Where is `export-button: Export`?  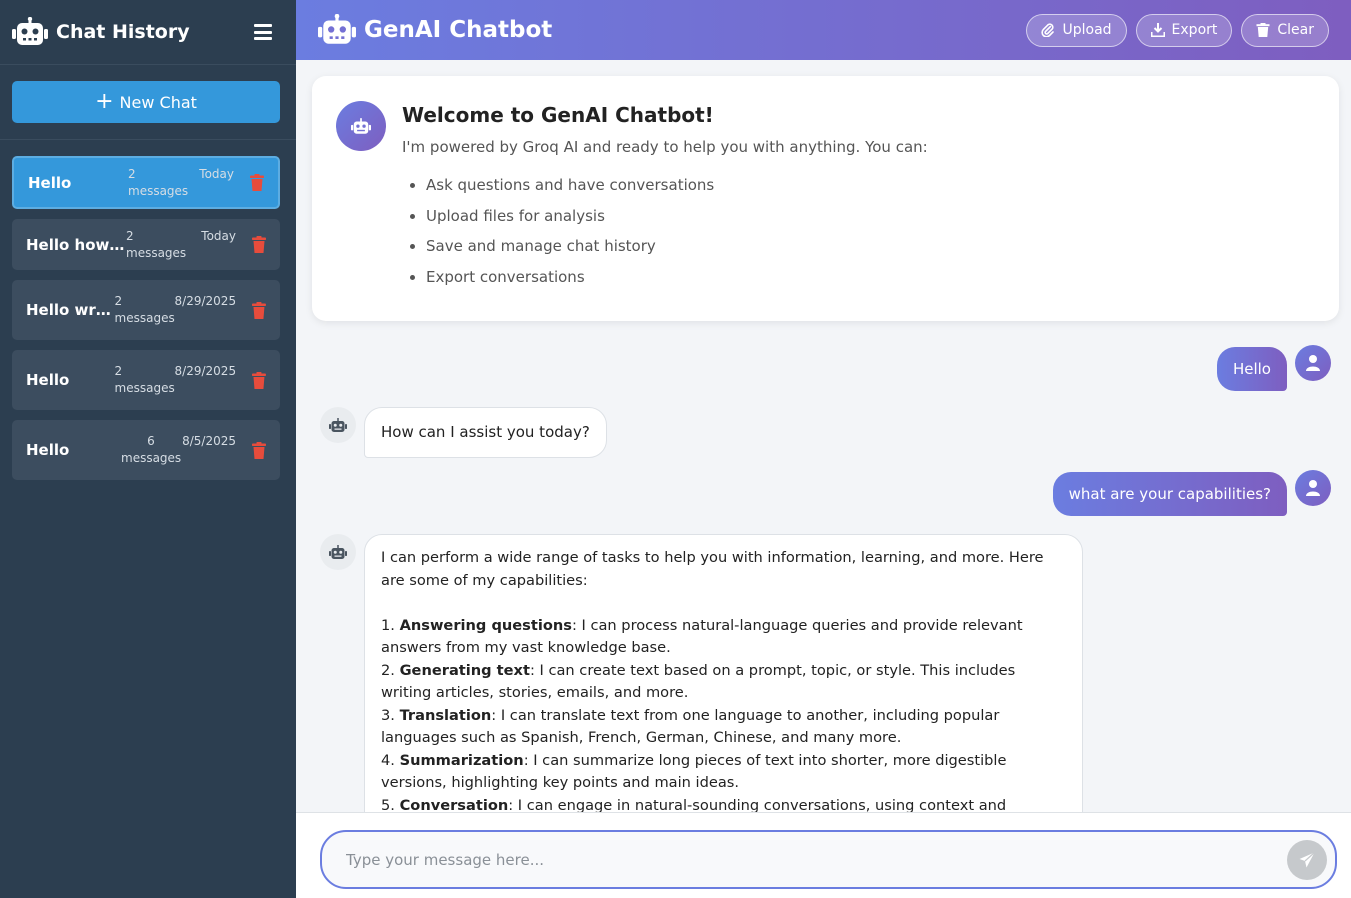 export-button: Export is located at coordinates (1184, 30).